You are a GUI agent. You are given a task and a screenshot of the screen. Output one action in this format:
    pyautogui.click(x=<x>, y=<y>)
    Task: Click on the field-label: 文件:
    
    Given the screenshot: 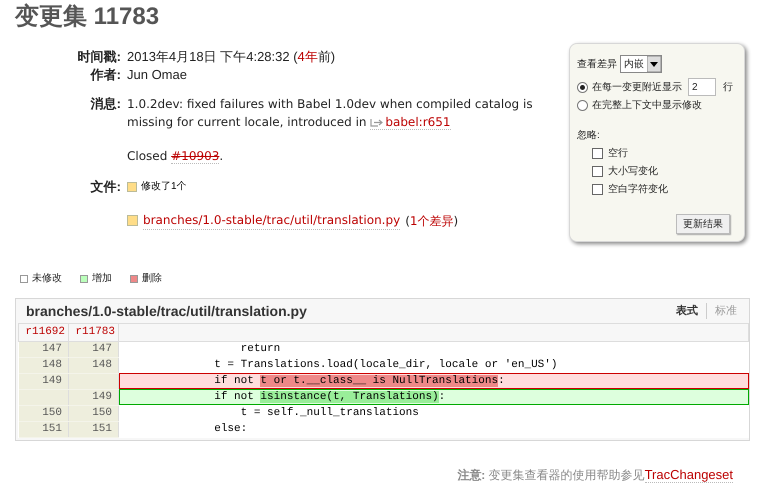 What is the action you would take?
    pyautogui.click(x=105, y=187)
    